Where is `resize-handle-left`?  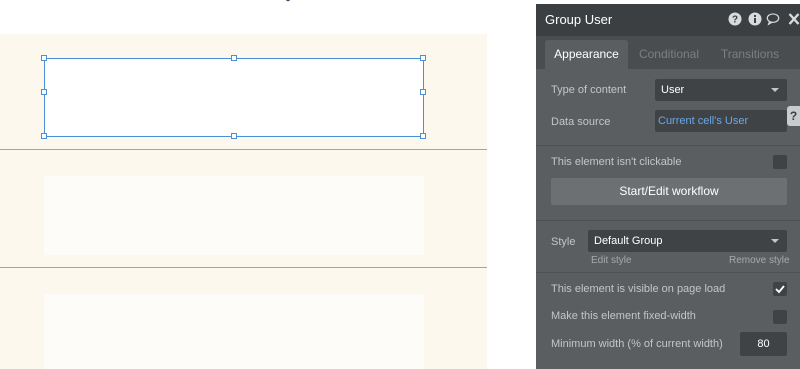
resize-handle-left is located at coordinates (44, 92).